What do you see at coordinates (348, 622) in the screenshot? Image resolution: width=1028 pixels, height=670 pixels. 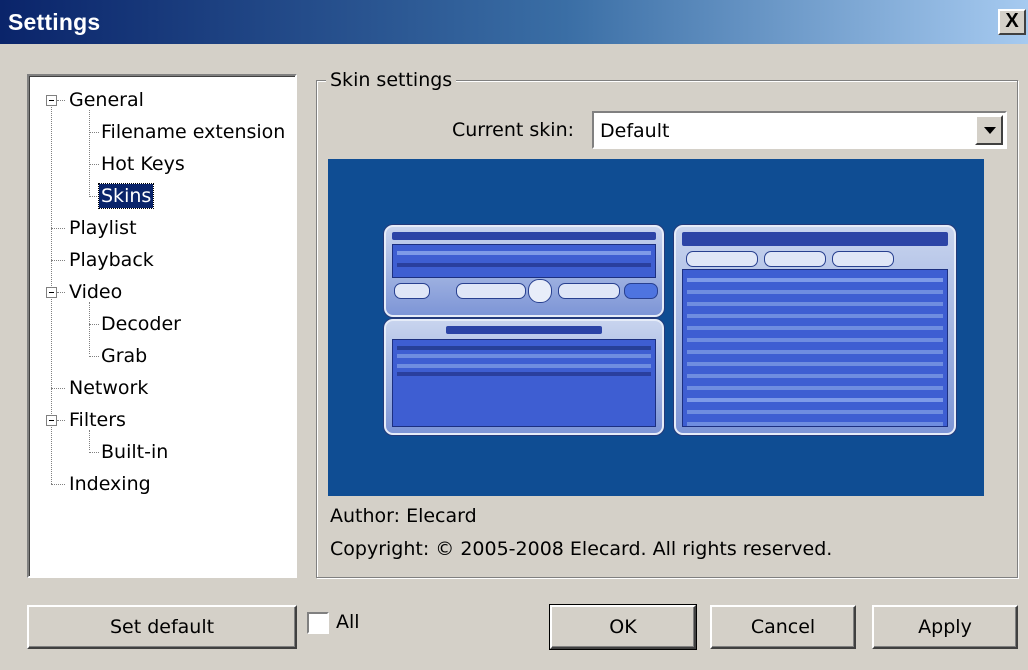 I see `all-checkbox-label: All` at bounding box center [348, 622].